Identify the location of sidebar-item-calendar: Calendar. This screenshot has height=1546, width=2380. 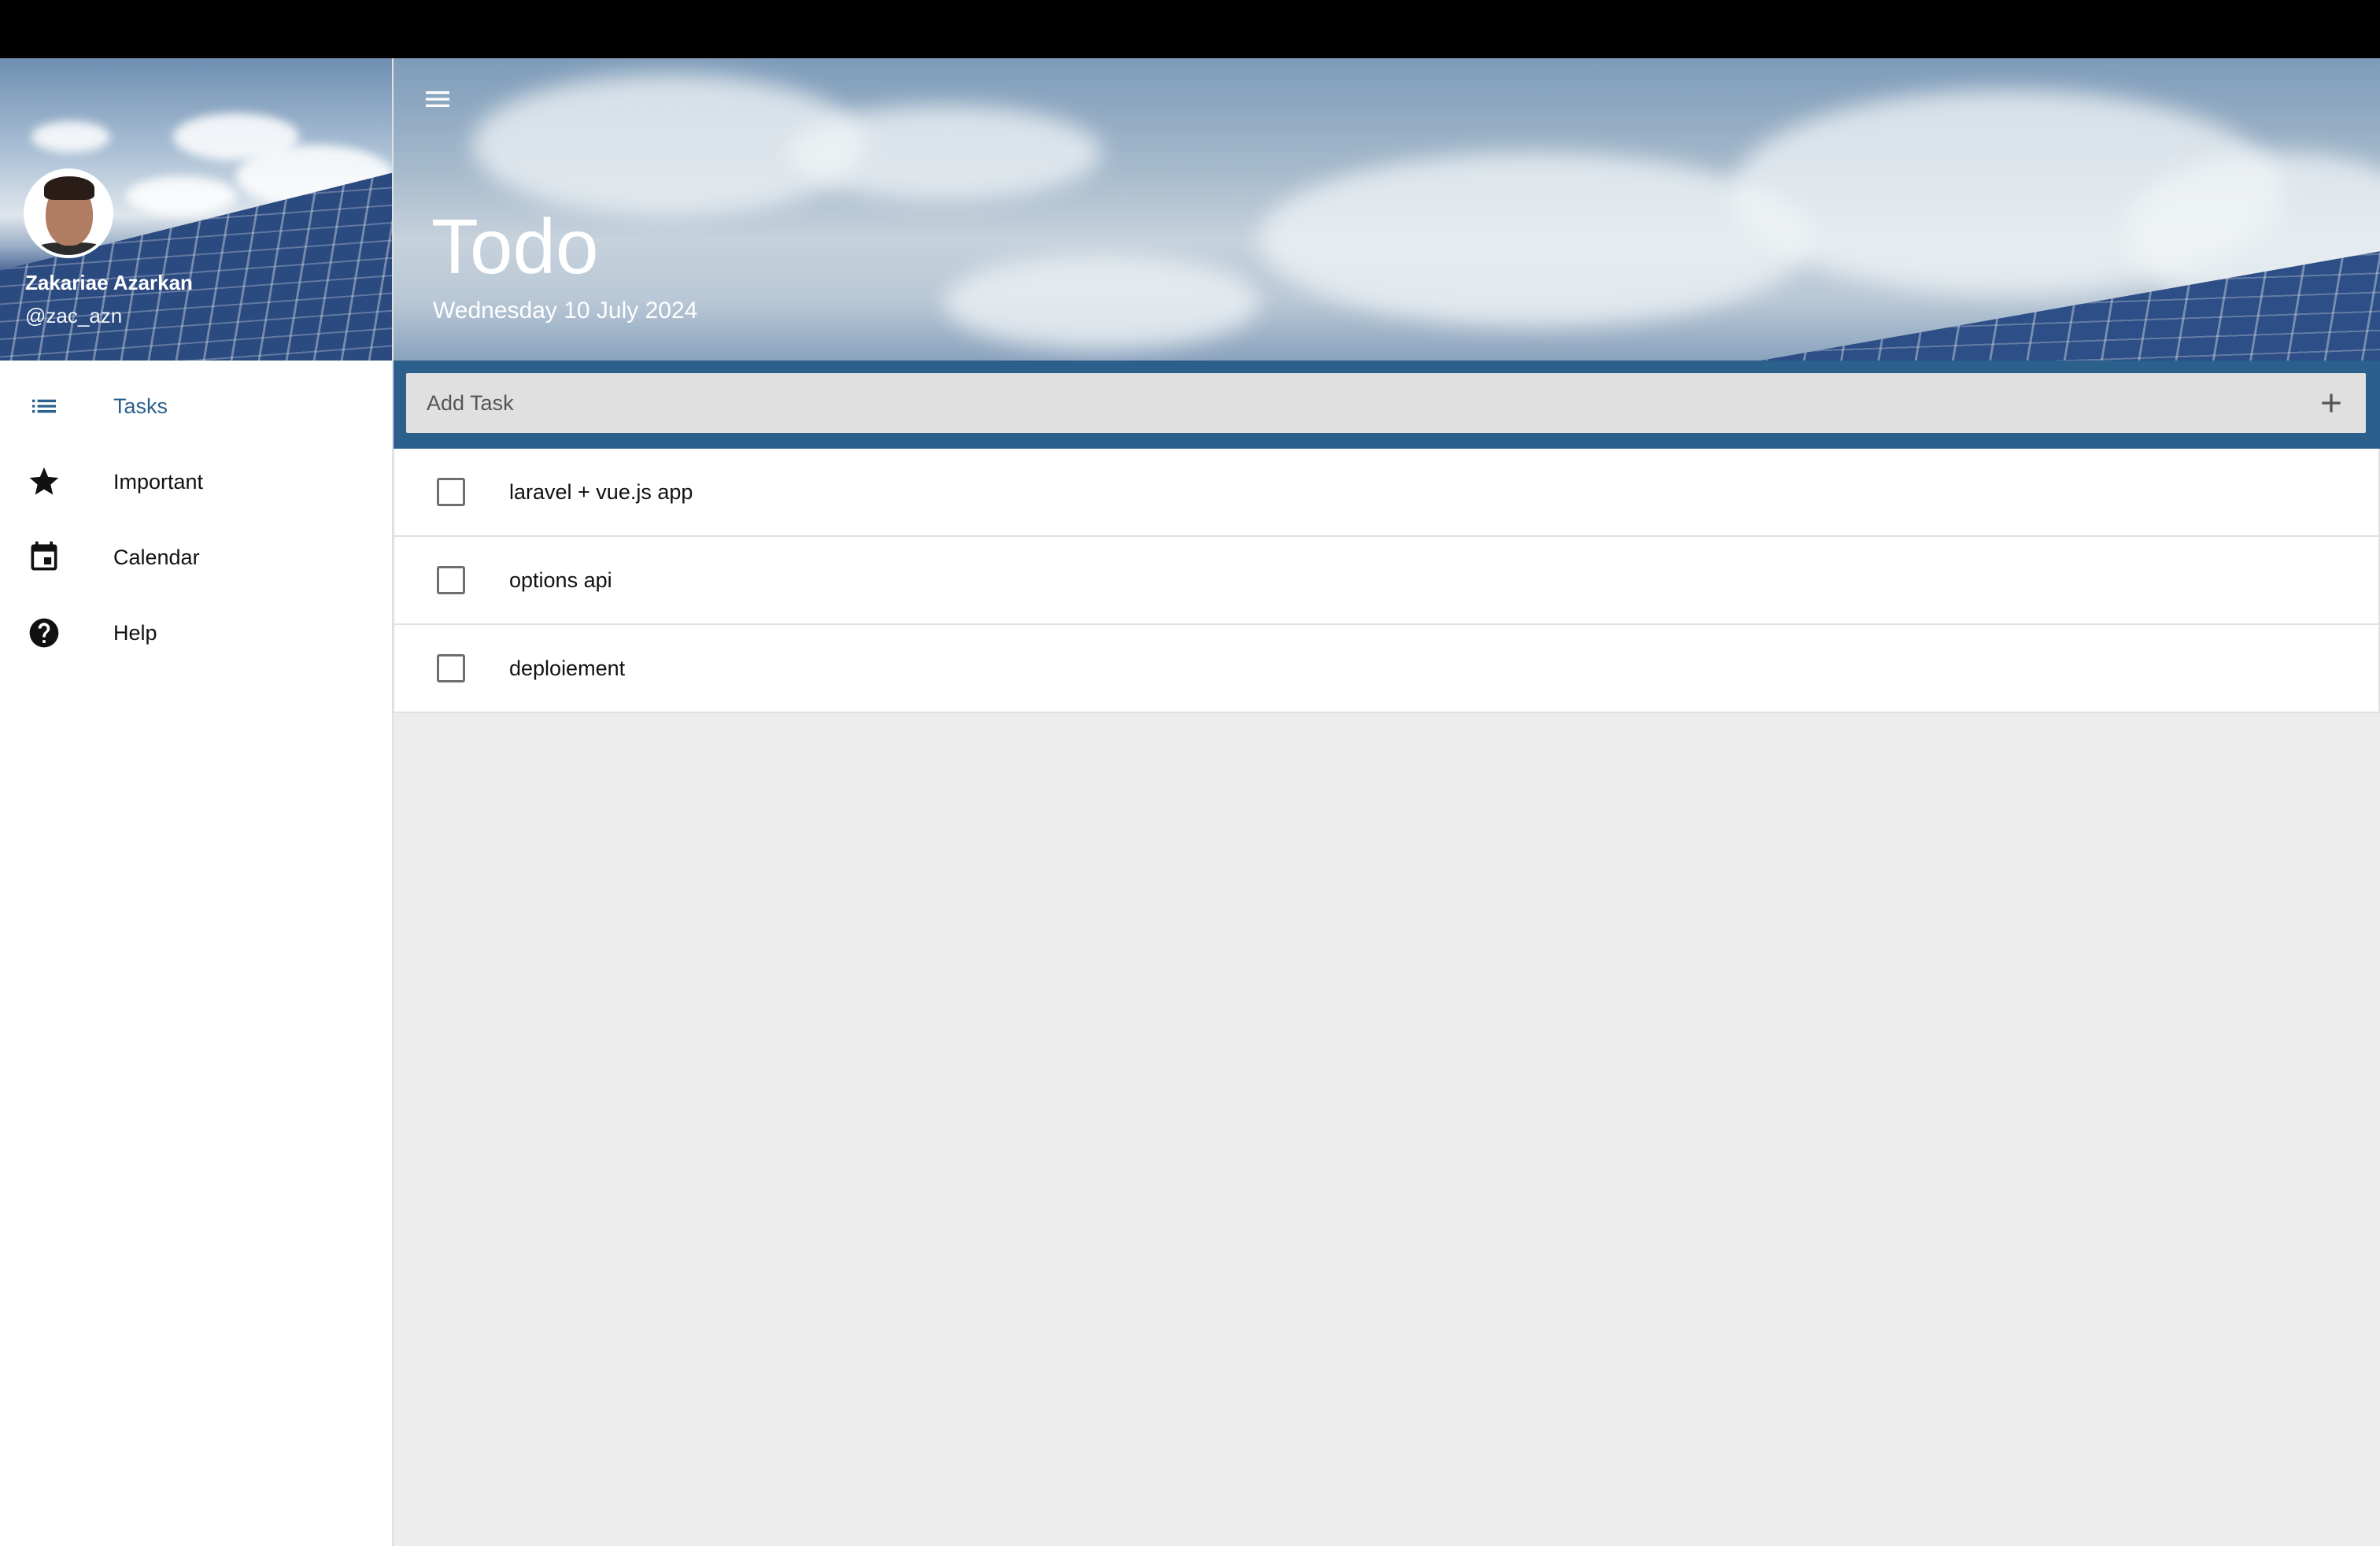
(196, 557).